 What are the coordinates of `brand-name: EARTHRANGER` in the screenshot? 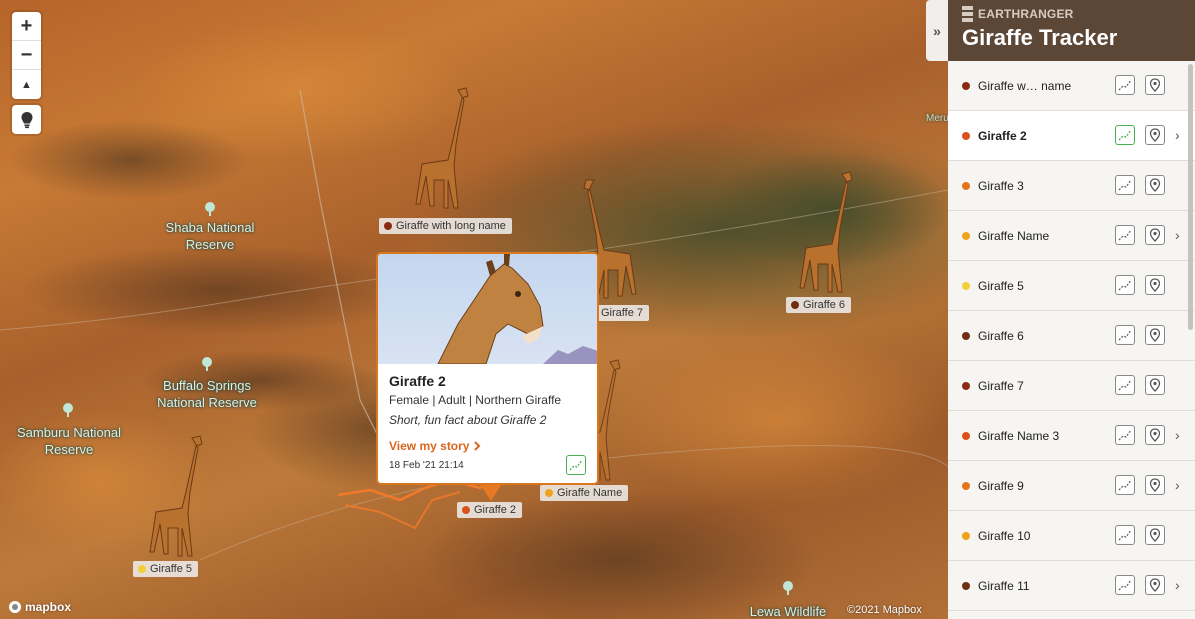 It's located at (1026, 14).